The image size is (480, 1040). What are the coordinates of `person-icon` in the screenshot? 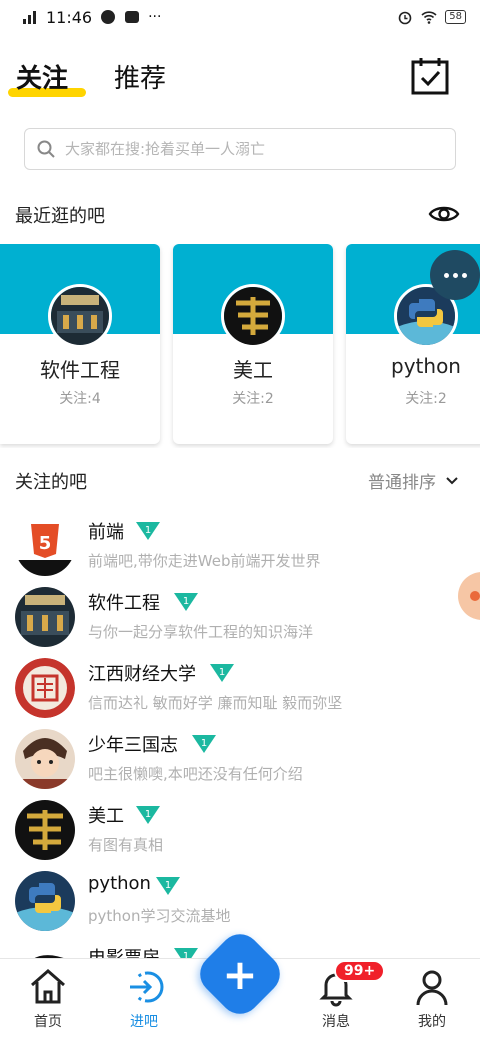 It's located at (432, 988).